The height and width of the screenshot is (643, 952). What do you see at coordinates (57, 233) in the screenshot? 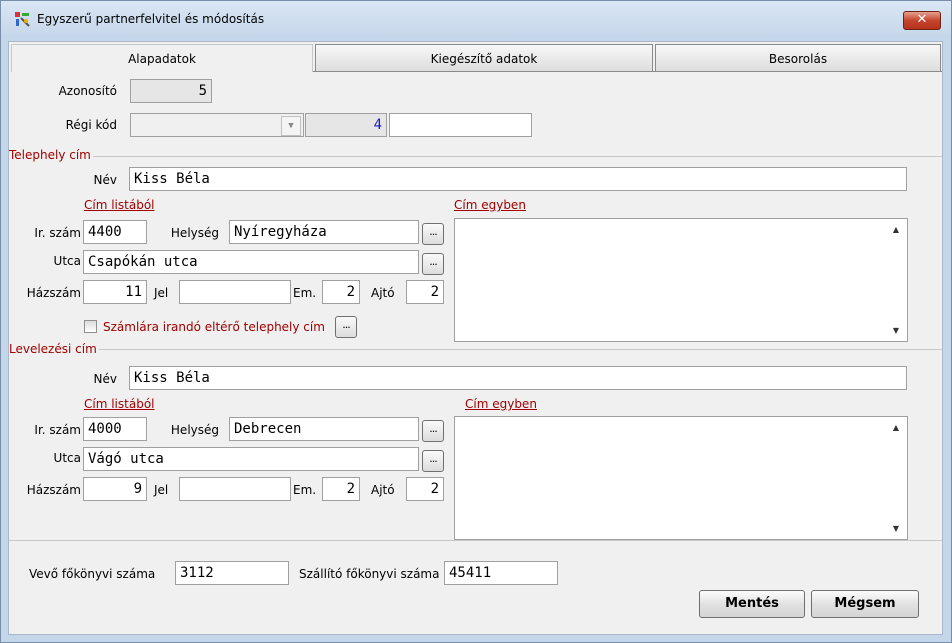
I see `telephely-irszam-label: Ir. szám` at bounding box center [57, 233].